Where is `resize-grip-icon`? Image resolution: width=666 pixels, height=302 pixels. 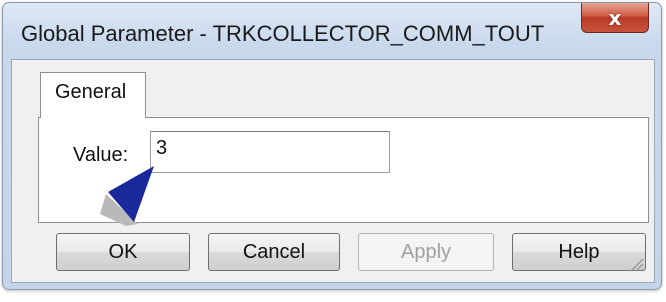
resize-grip-icon is located at coordinates (636, 264).